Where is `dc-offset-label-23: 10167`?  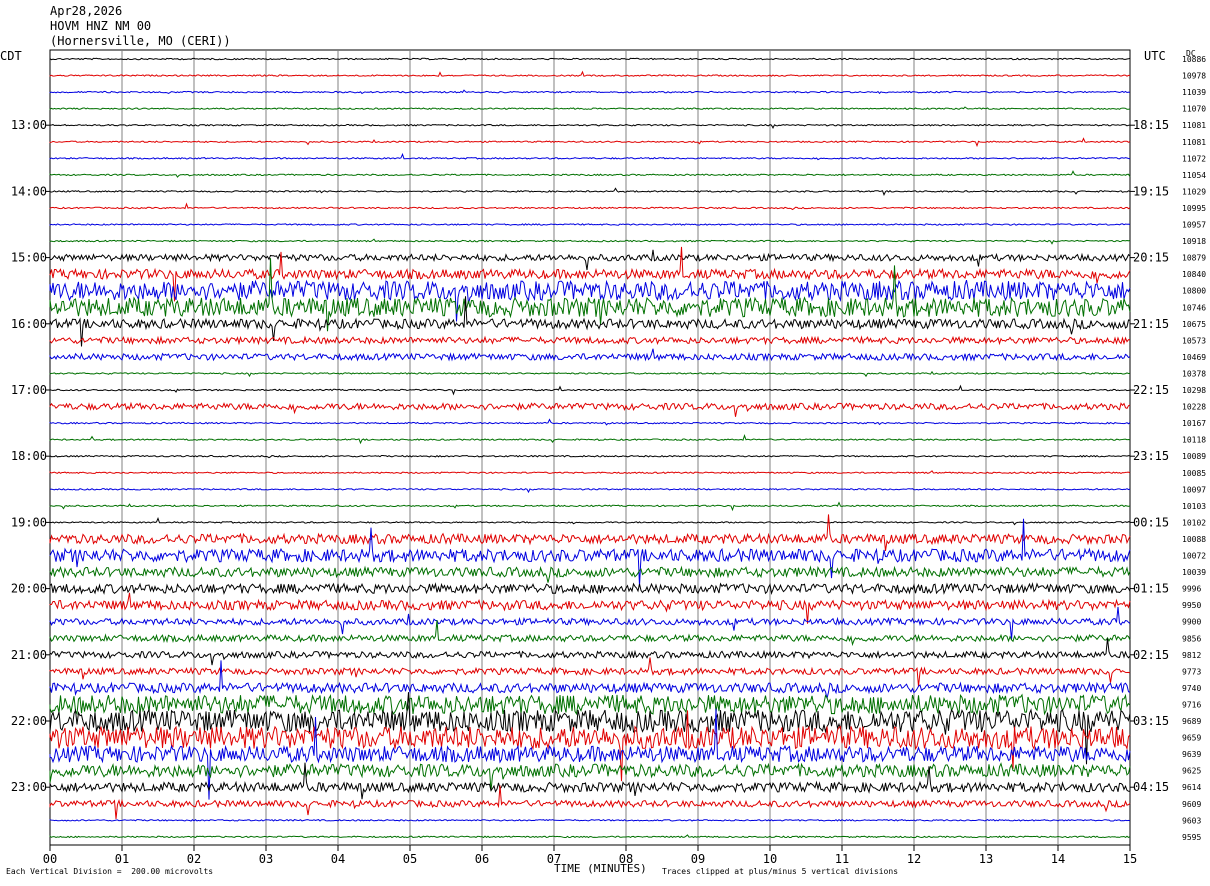 dc-offset-label-23: 10167 is located at coordinates (1194, 423).